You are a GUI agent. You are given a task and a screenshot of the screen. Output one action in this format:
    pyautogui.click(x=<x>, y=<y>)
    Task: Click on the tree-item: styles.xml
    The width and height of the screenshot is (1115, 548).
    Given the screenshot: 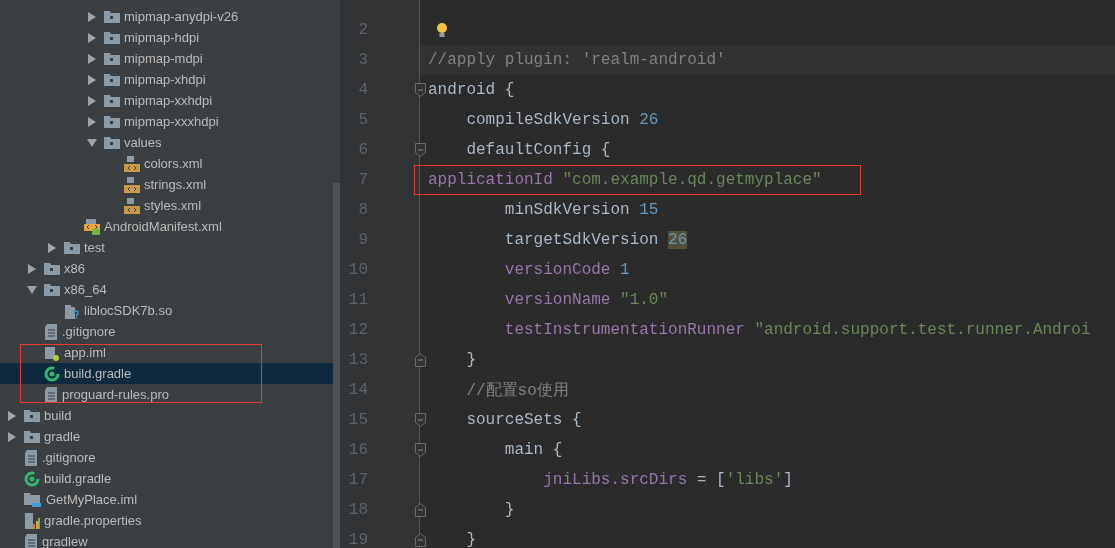 What is the action you would take?
    pyautogui.click(x=166, y=205)
    